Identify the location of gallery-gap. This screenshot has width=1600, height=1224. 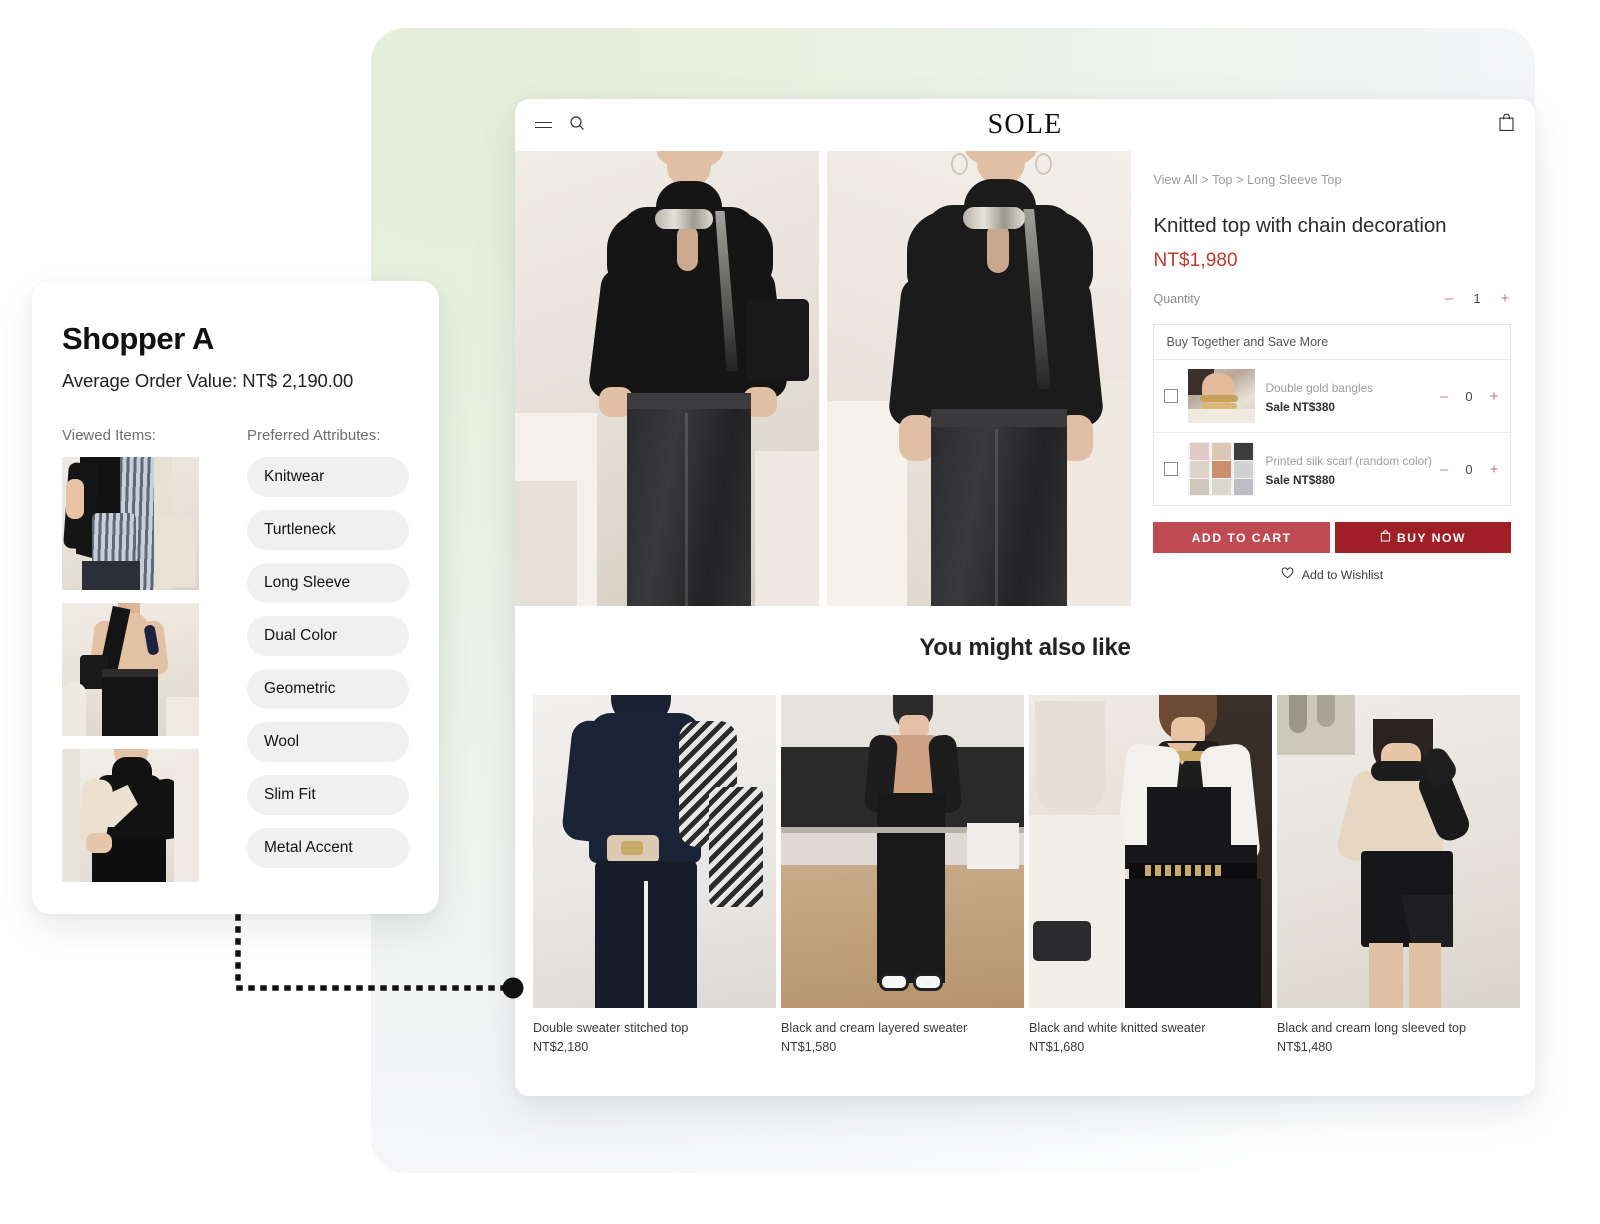
(823, 378).